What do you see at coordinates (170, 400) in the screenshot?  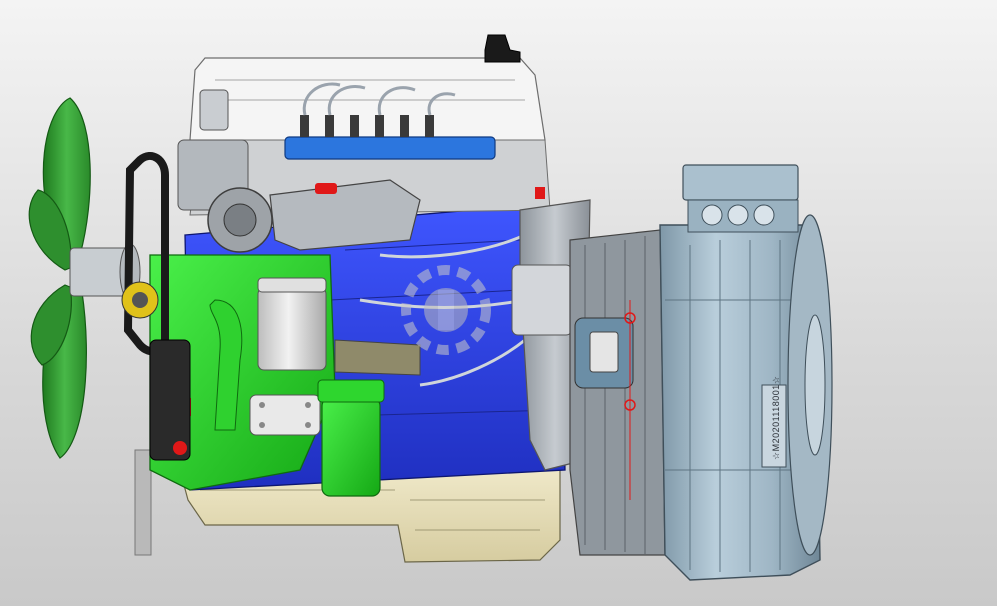 I see `crank-pulley` at bounding box center [170, 400].